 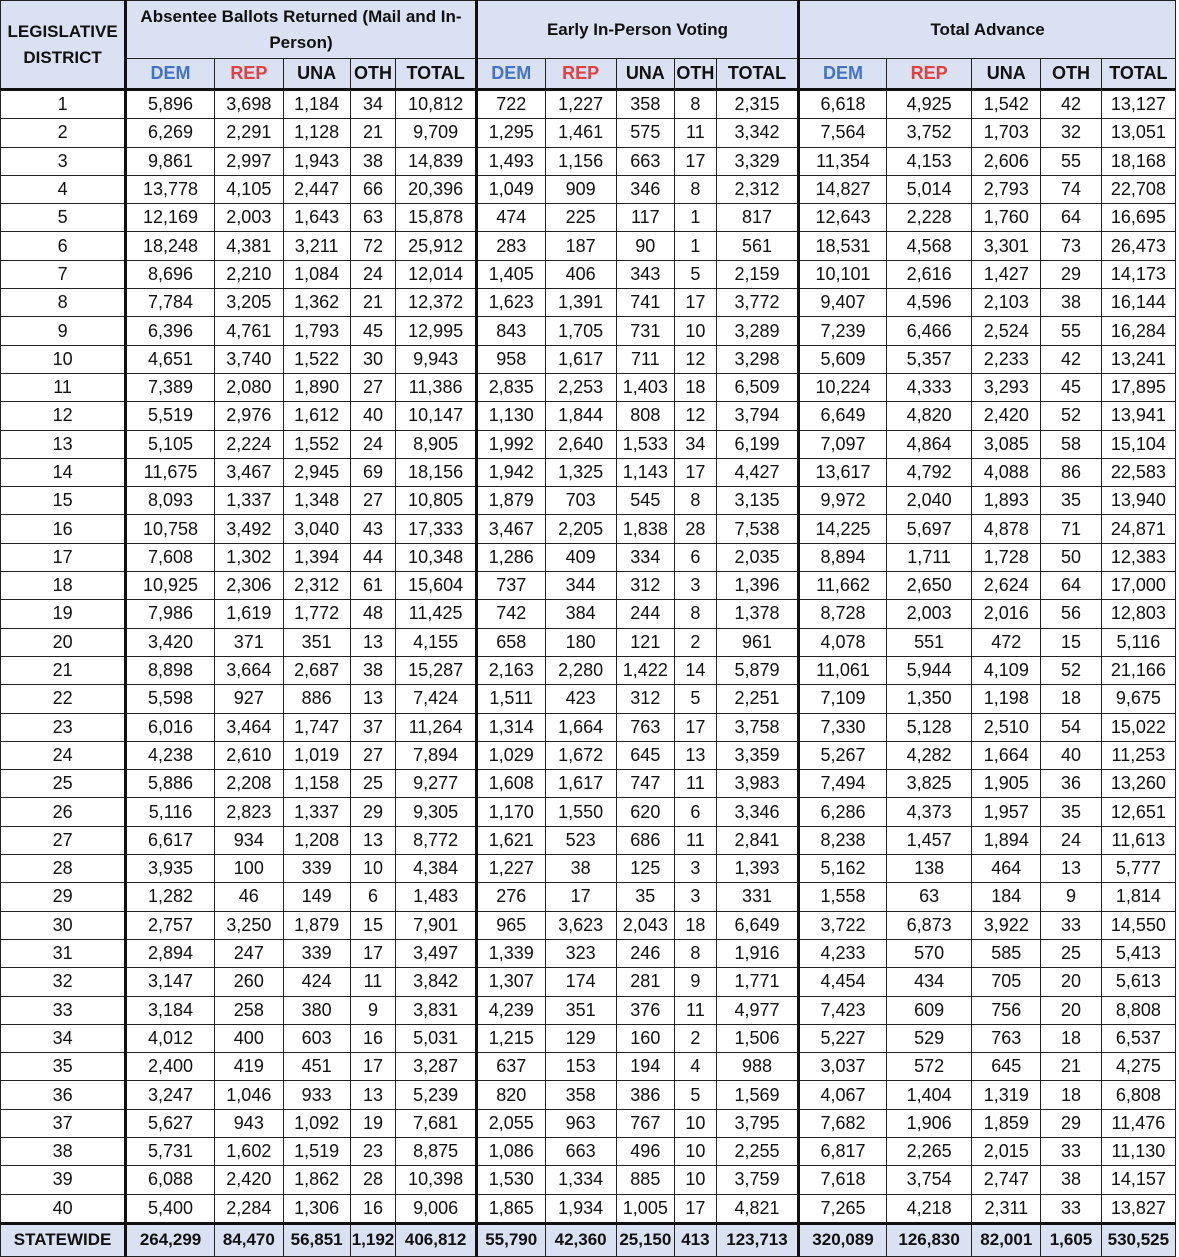 What do you see at coordinates (842, 444) in the screenshot?
I see `value-cell: 7,097` at bounding box center [842, 444].